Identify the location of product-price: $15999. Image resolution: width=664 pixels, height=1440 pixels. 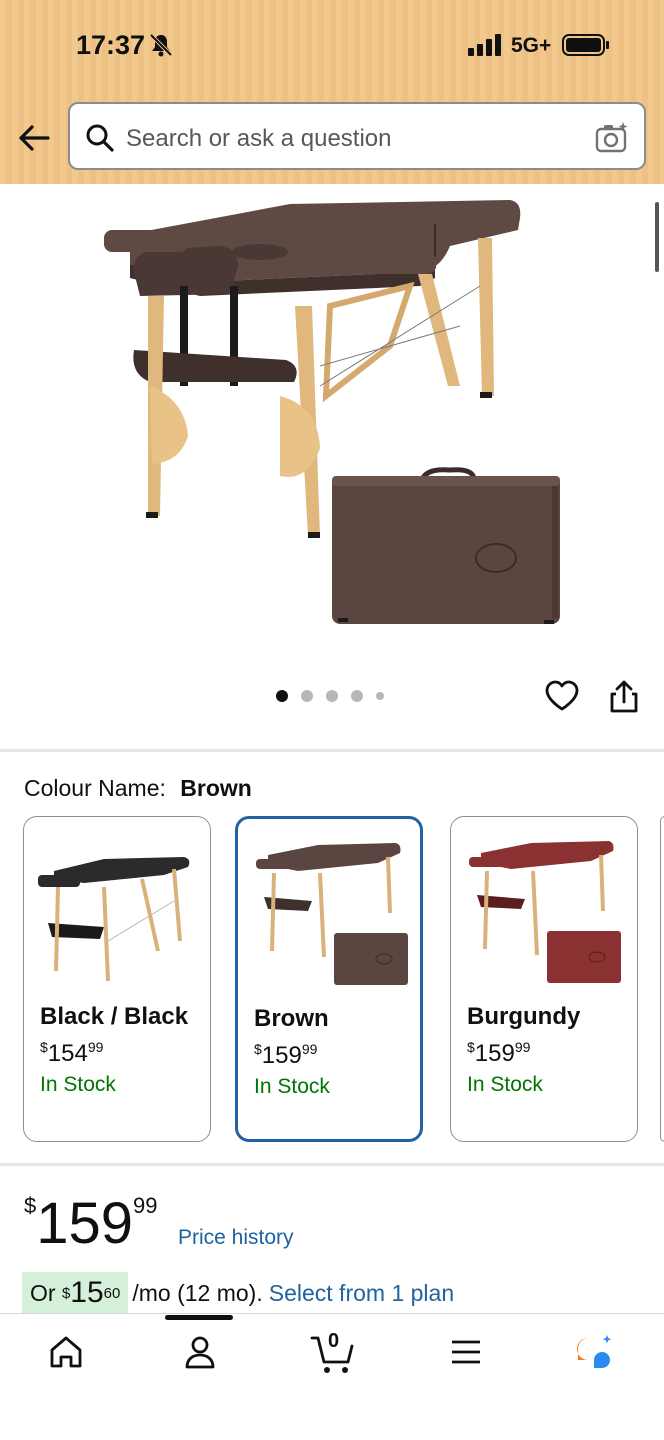
(91, 1223).